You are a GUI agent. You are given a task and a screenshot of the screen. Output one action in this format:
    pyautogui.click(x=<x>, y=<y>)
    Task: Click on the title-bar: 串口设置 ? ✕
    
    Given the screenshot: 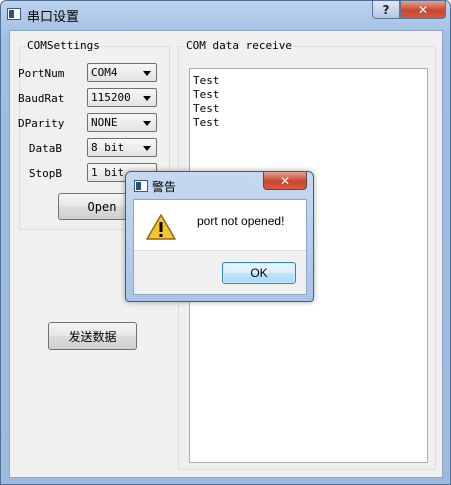 What is the action you would take?
    pyautogui.click(x=225, y=15)
    